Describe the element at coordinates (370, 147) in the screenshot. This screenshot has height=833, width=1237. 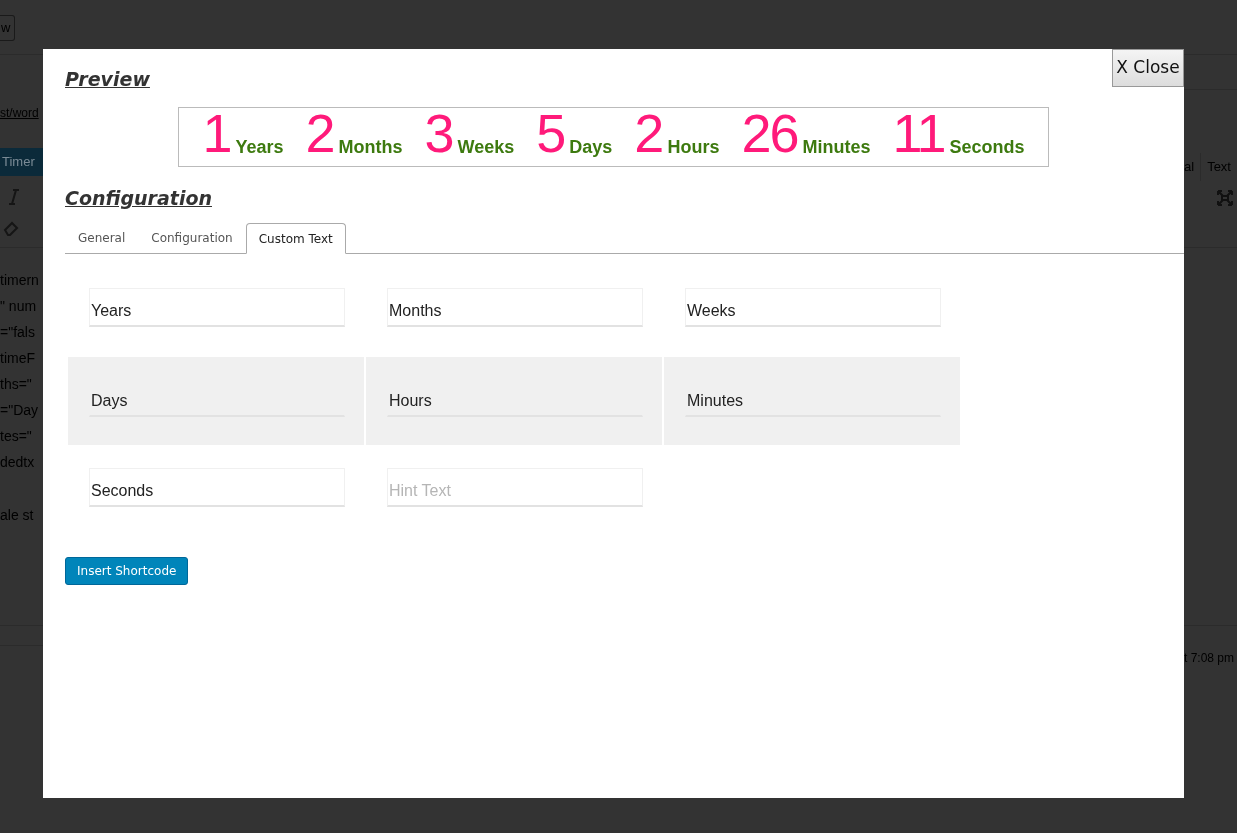
I see `countdown-unit: Months` at that location.